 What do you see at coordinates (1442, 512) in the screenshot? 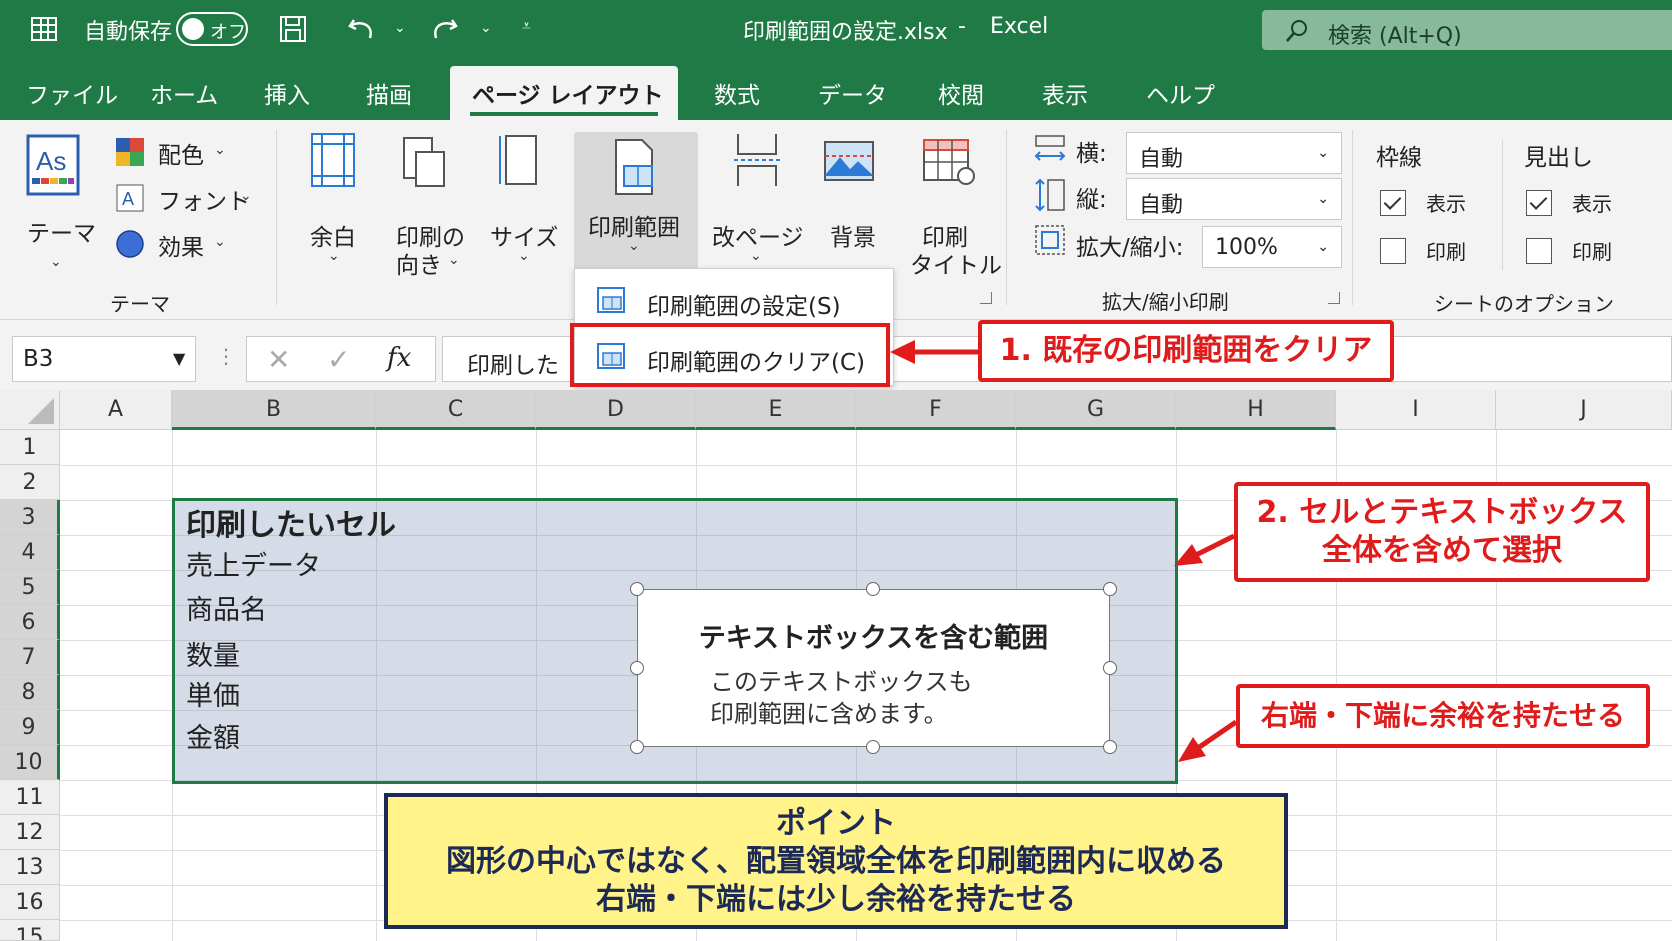
I see `callout-step-2-line-1: 2. セルとテキストボックス` at bounding box center [1442, 512].